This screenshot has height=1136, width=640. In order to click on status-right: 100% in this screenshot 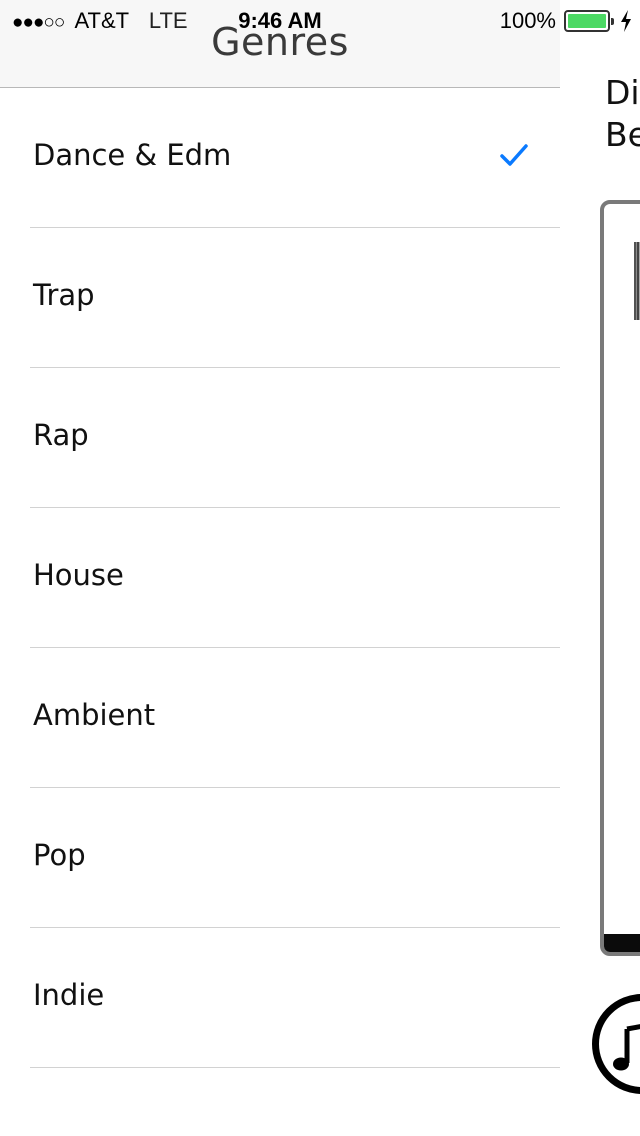, I will do `click(566, 21)`.